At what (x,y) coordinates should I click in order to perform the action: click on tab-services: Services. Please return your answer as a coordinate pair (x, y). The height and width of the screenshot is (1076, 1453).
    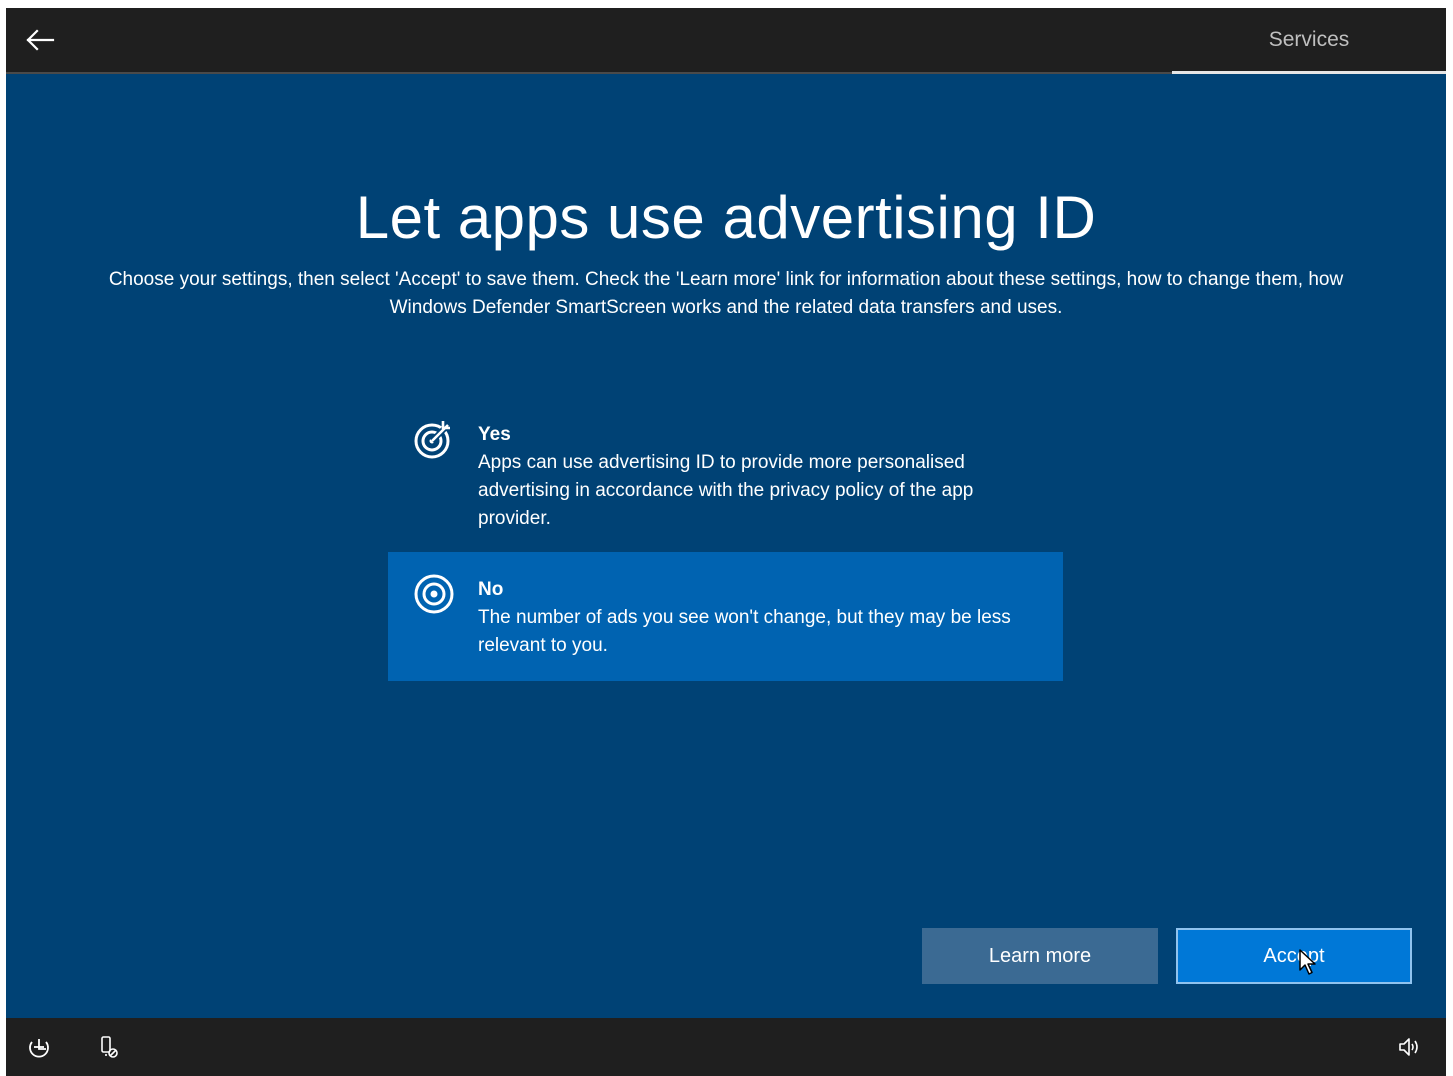
    Looking at the image, I should click on (1309, 40).